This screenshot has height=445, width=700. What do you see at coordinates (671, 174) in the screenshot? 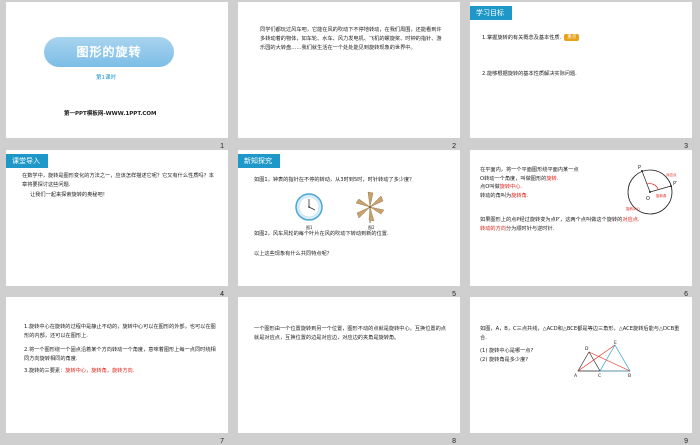
I see `label-corresponding-point: 对应点` at bounding box center [671, 174].